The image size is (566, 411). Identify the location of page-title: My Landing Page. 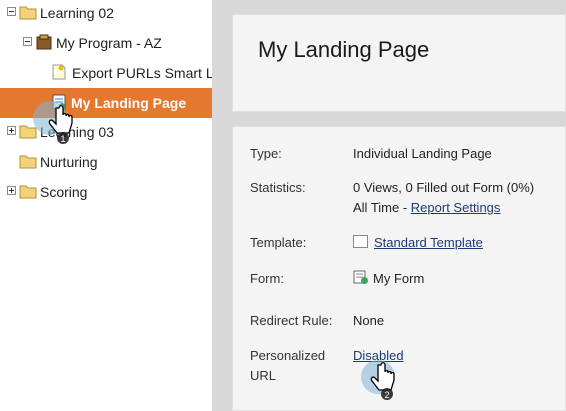
(344, 49).